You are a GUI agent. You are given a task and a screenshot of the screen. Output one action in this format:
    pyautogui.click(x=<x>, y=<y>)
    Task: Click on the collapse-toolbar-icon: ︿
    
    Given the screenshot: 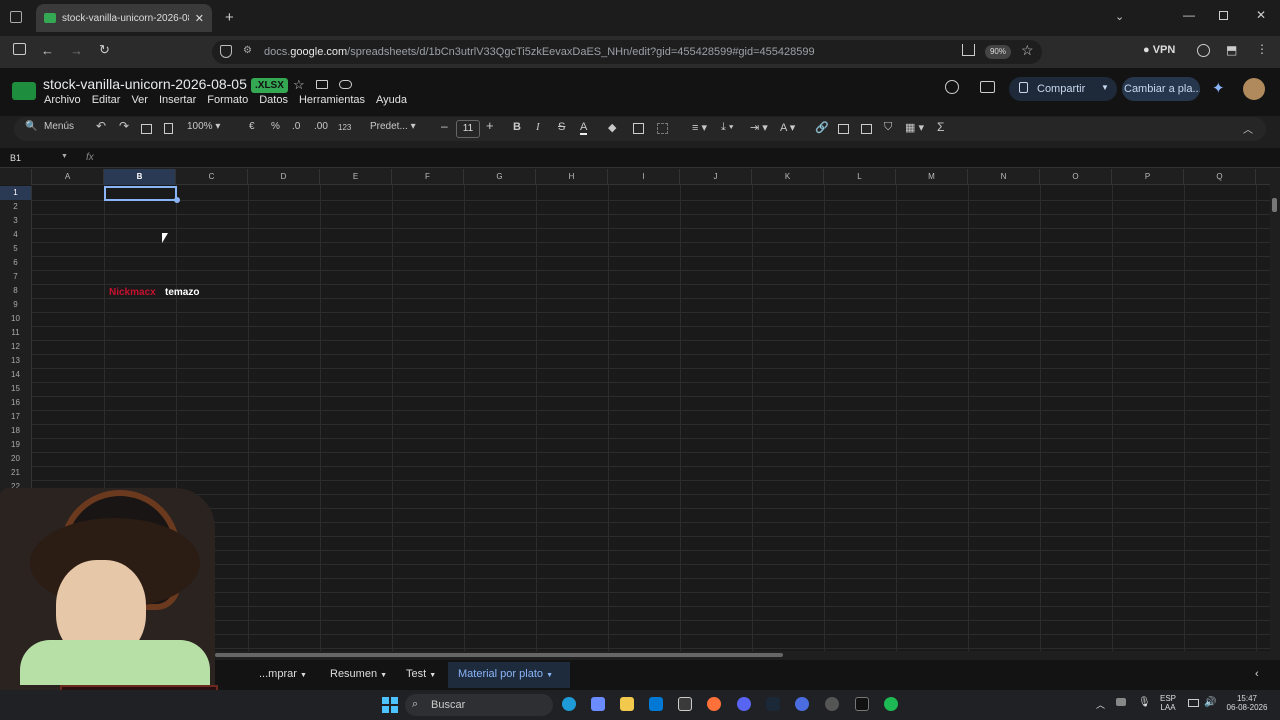 What is the action you would take?
    pyautogui.click(x=1248, y=128)
    